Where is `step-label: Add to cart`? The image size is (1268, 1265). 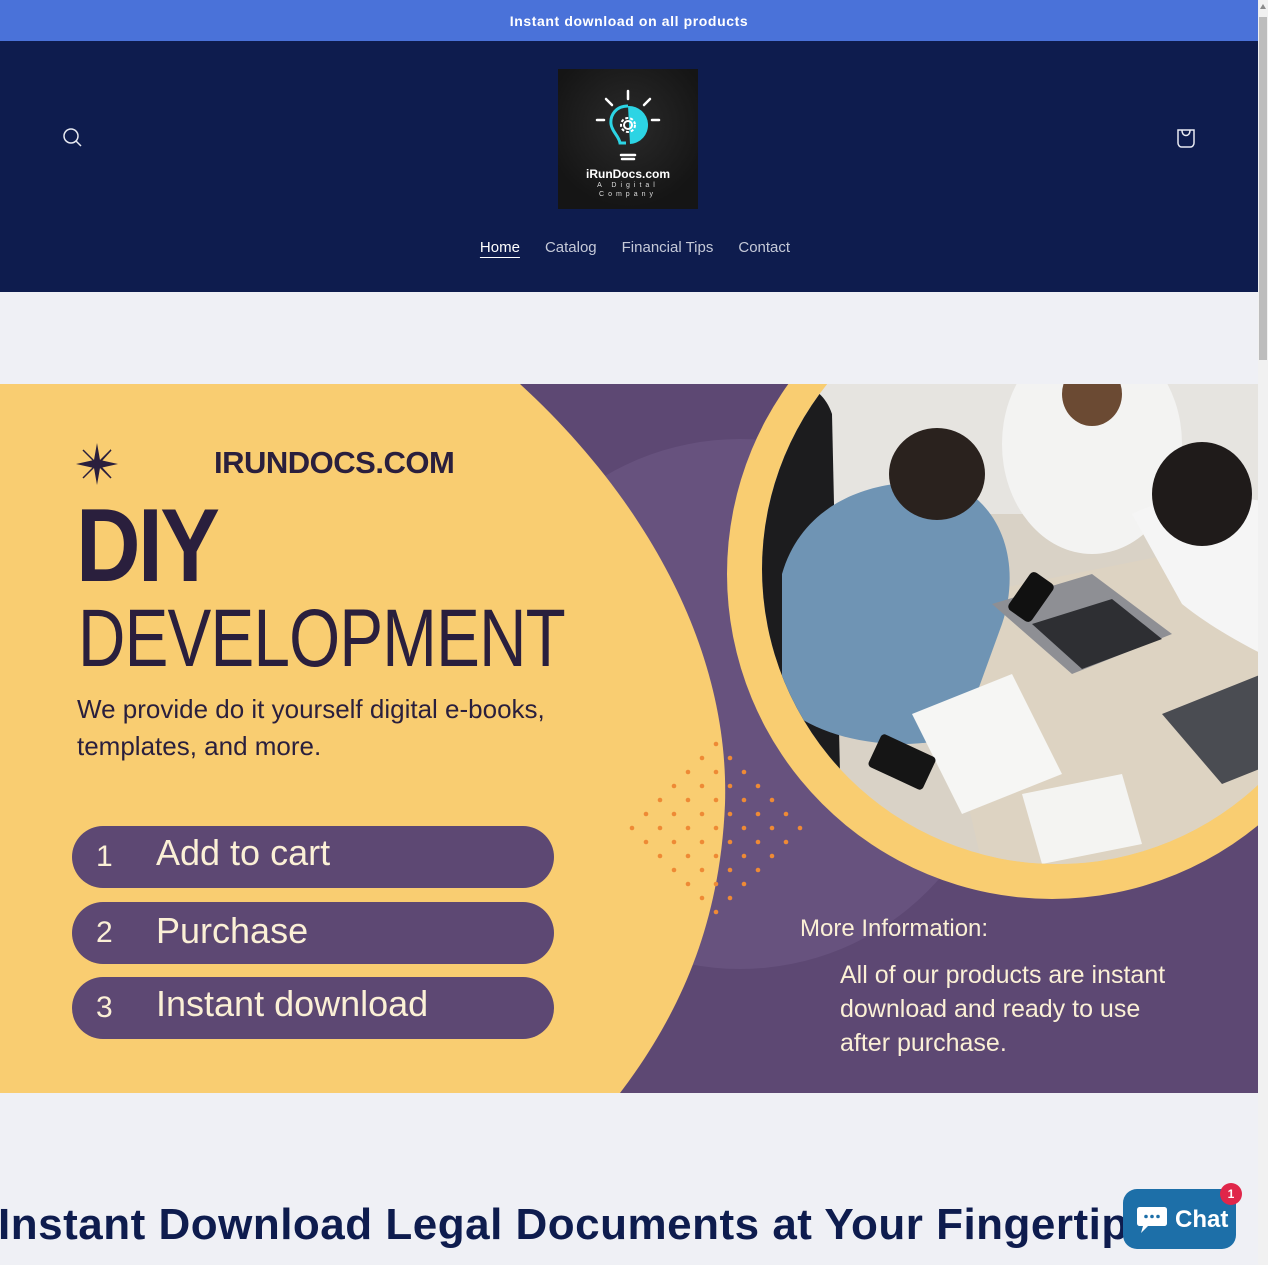 step-label: Add to cart is located at coordinates (243, 852).